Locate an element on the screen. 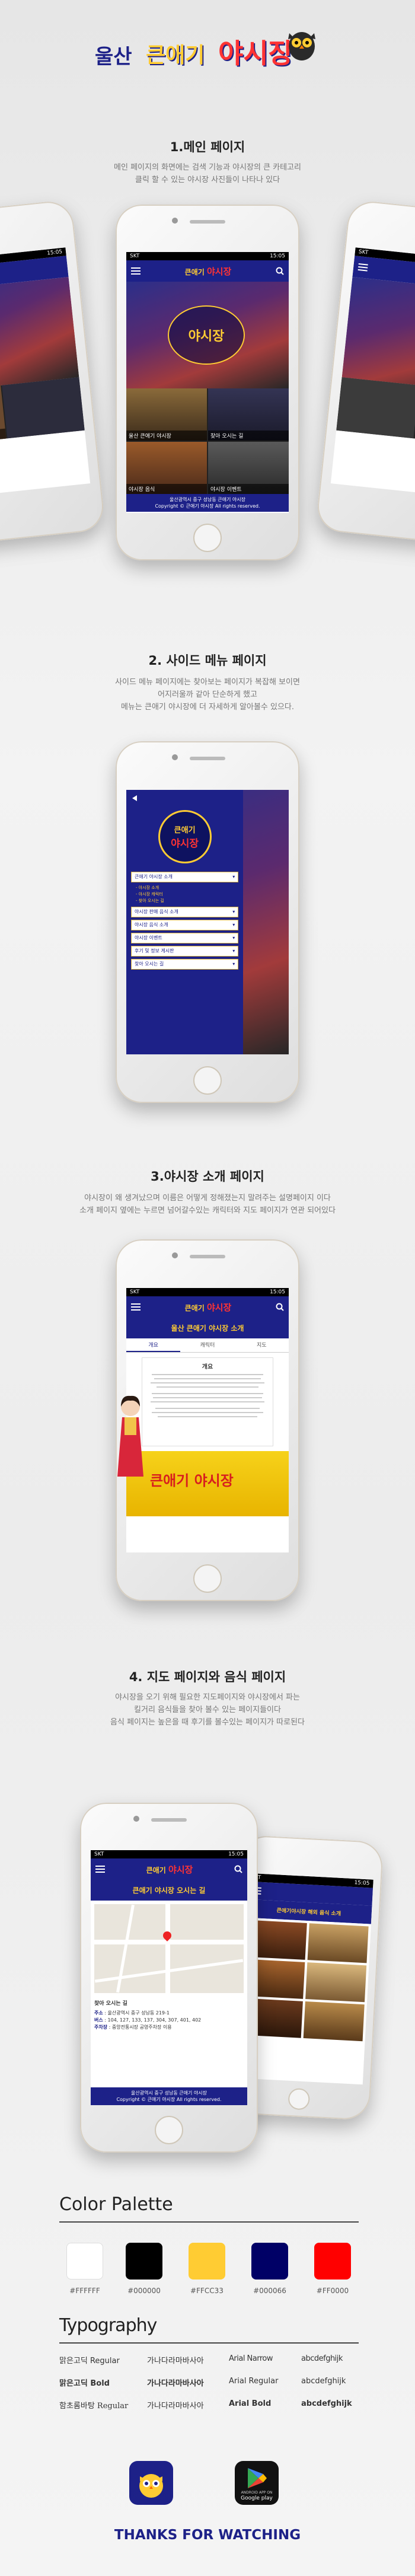 This screenshot has width=415, height=2576. google-play-badge: ANDROID APP ON Google play is located at coordinates (257, 2483).